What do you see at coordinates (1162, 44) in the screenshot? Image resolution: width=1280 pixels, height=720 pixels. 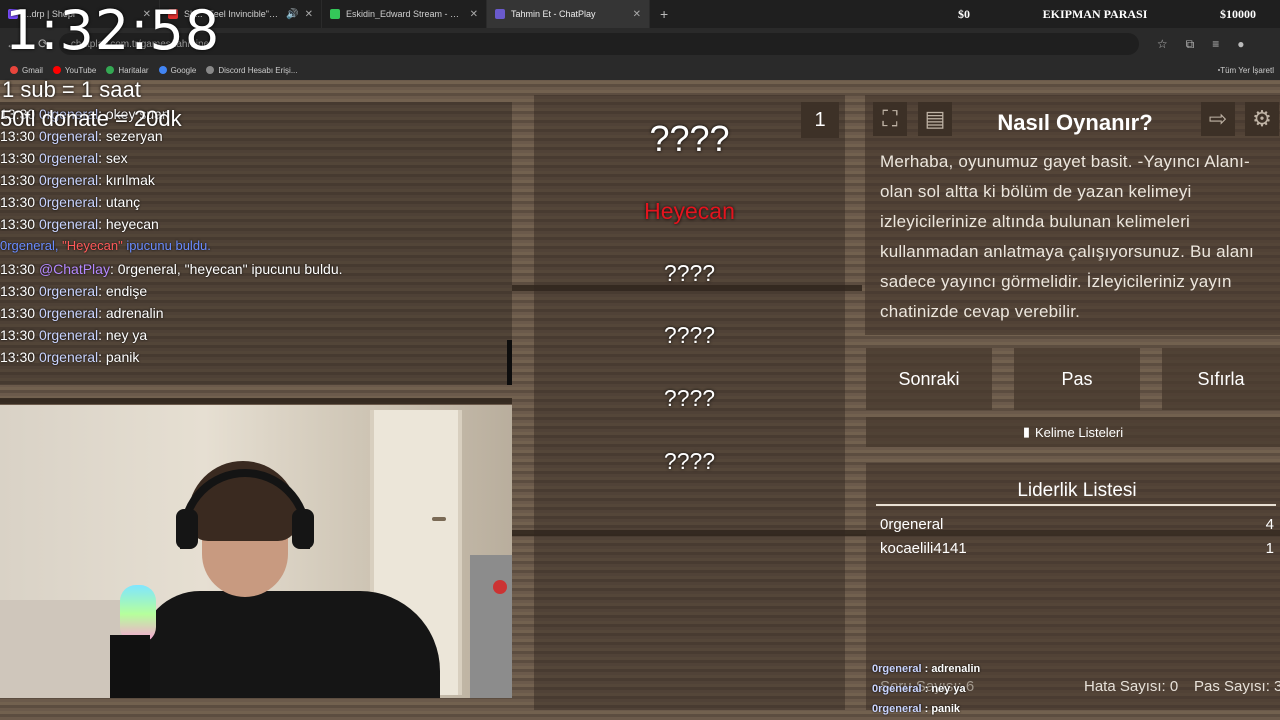 I see `star-icon: ☆` at bounding box center [1162, 44].